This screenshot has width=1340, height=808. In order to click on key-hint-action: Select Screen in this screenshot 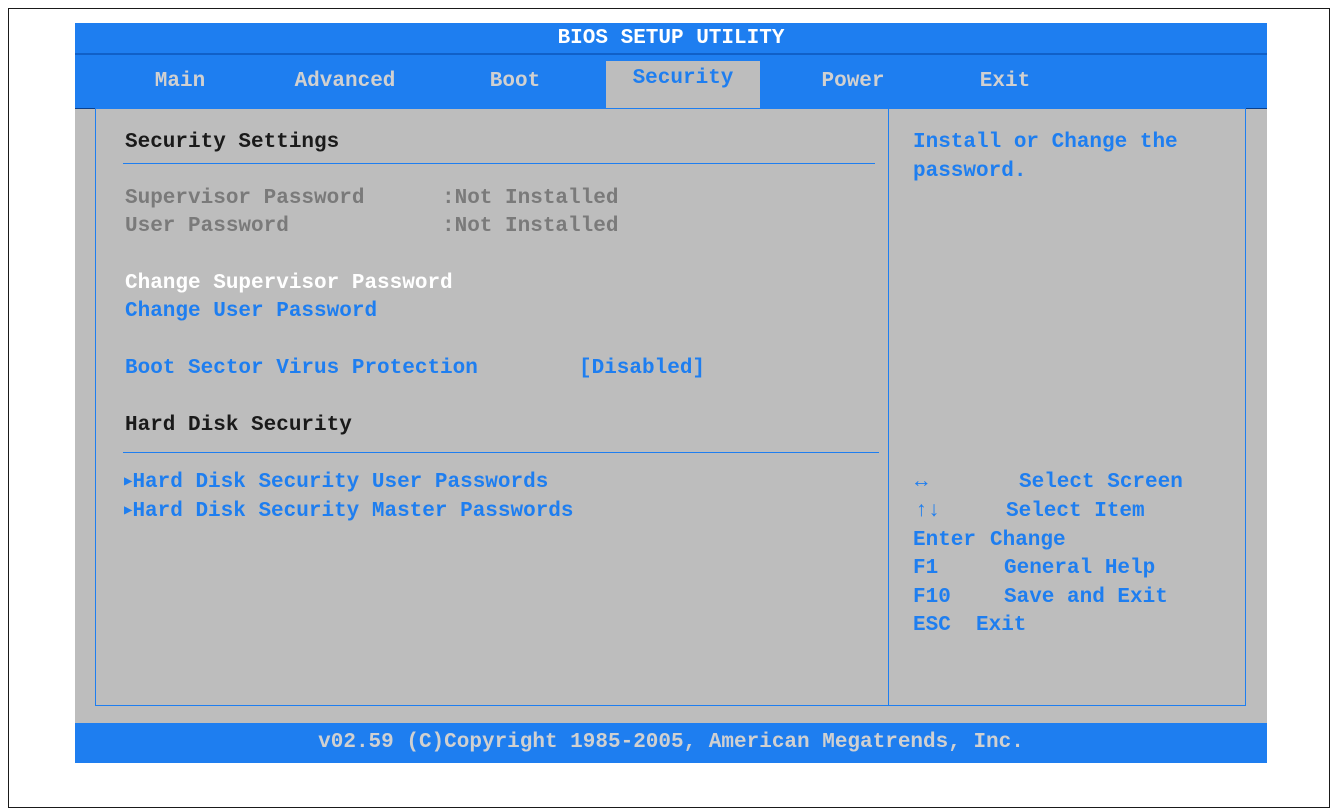, I will do `click(1101, 482)`.